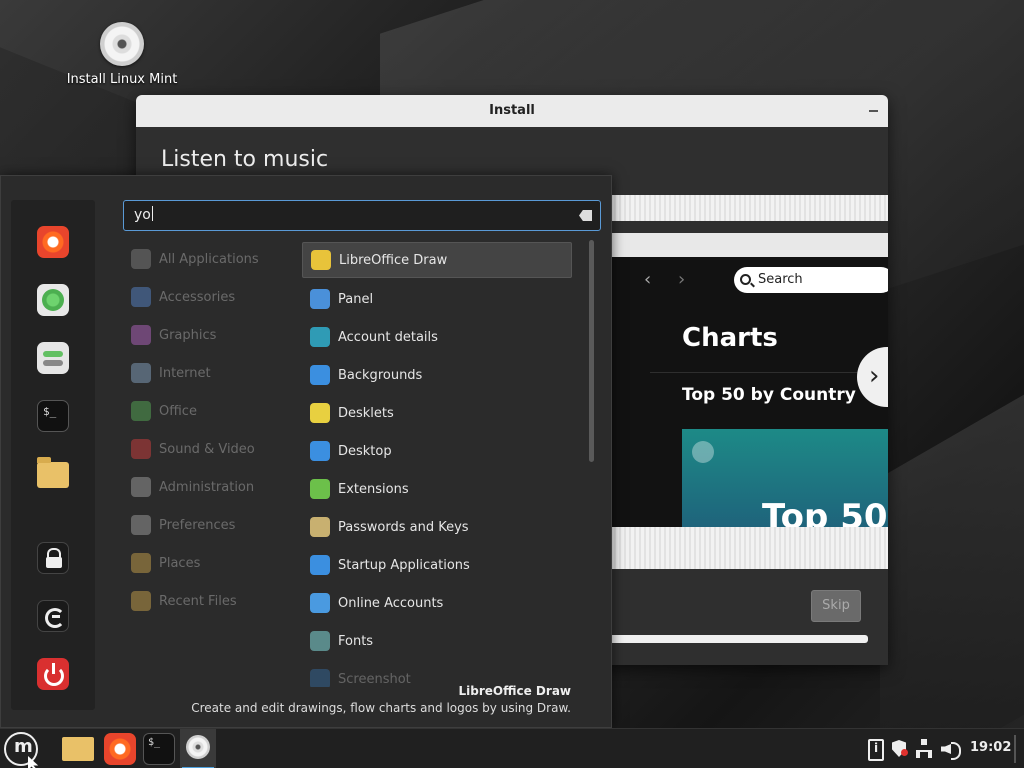 The width and height of the screenshot is (1024, 768). What do you see at coordinates (745, 279) in the screenshot?
I see `search-icon` at bounding box center [745, 279].